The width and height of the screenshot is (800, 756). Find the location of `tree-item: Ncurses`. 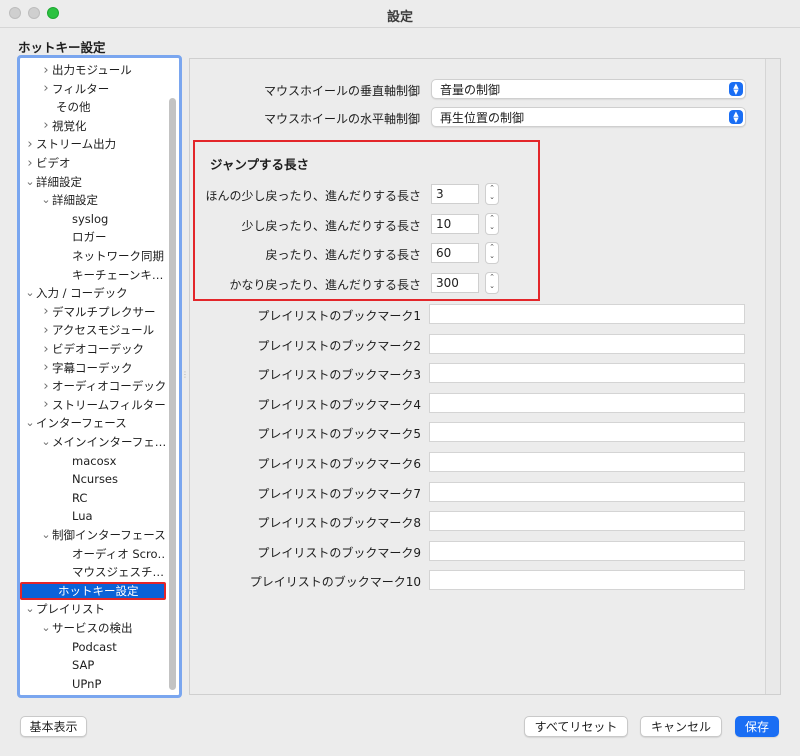

tree-item: Ncurses is located at coordinates (93, 479).